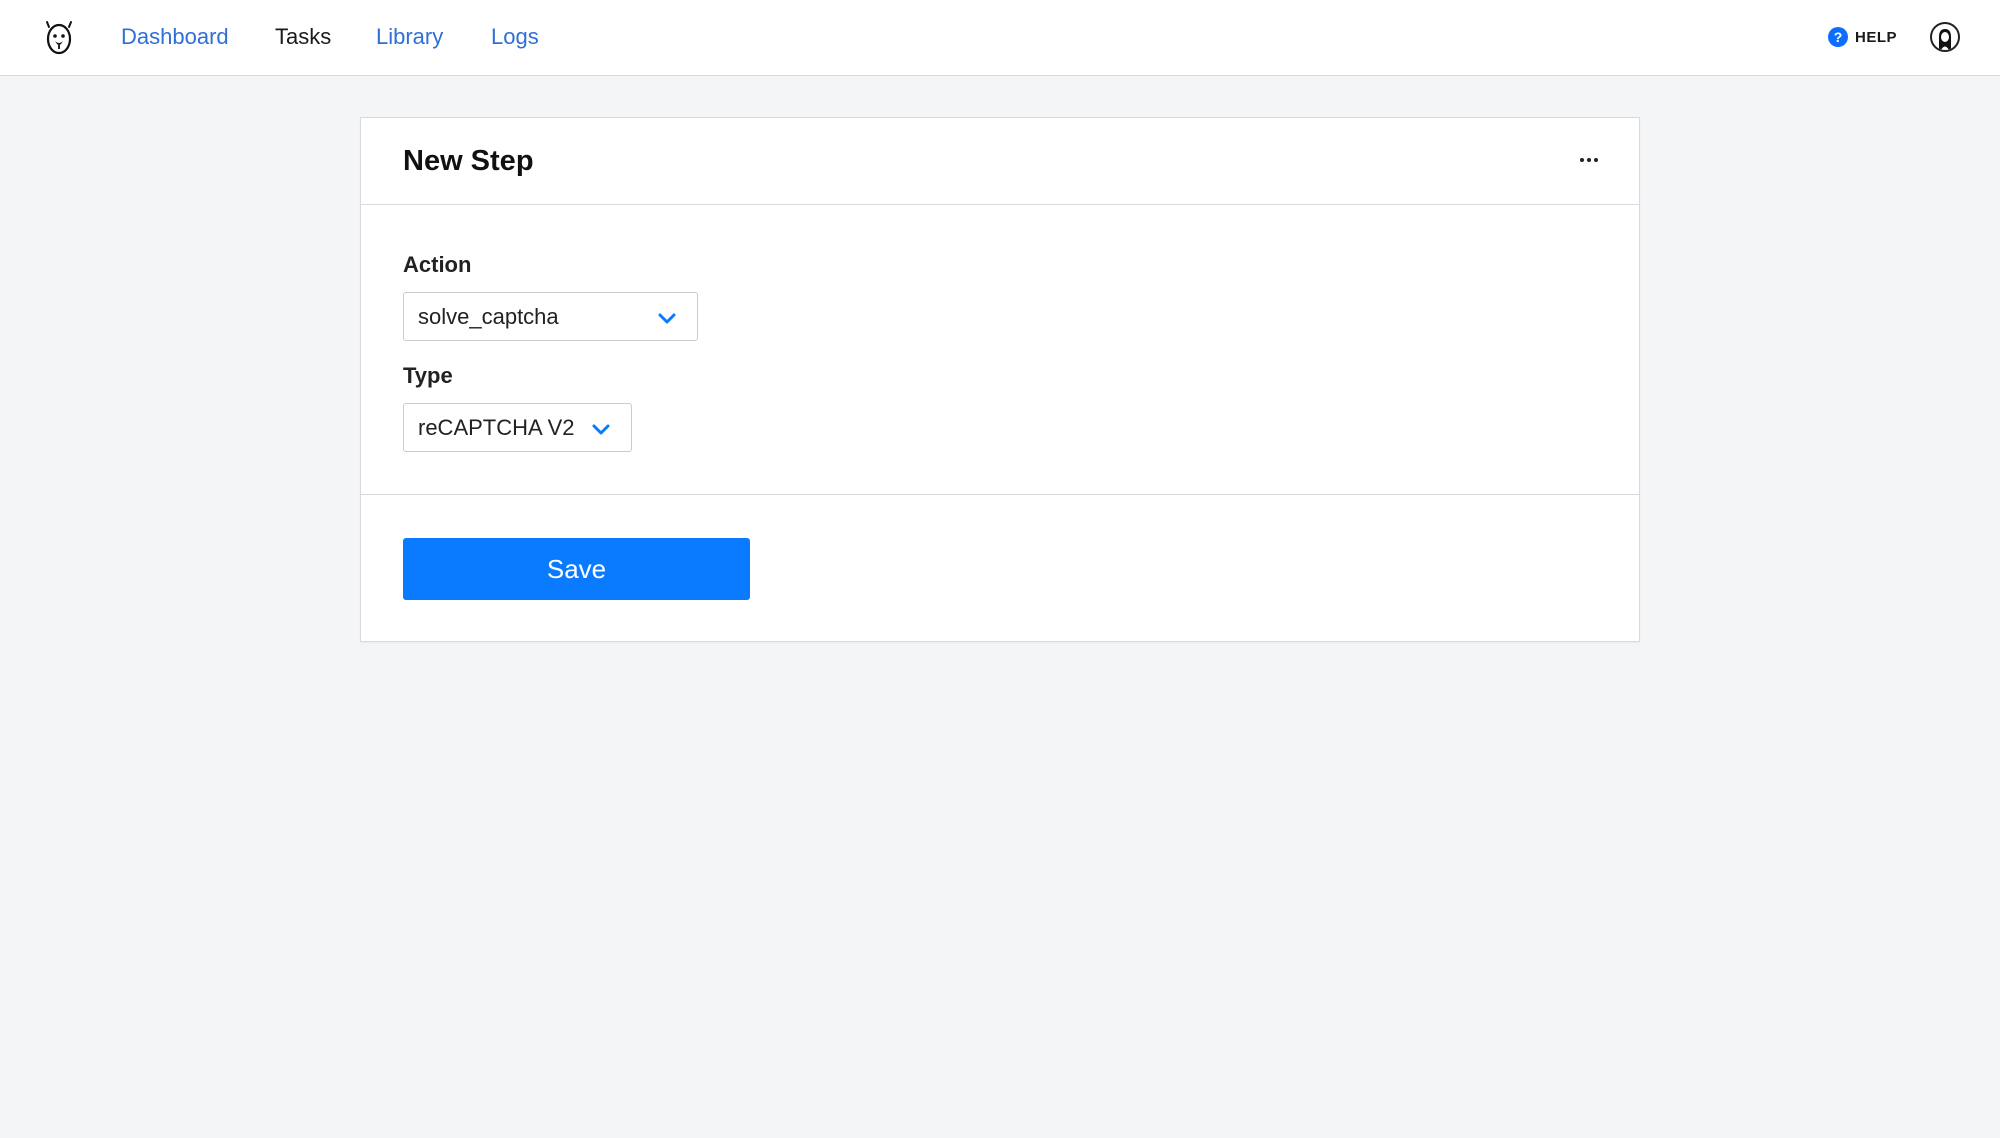  Describe the element at coordinates (1876, 37) in the screenshot. I see `help-label: HELP` at that location.